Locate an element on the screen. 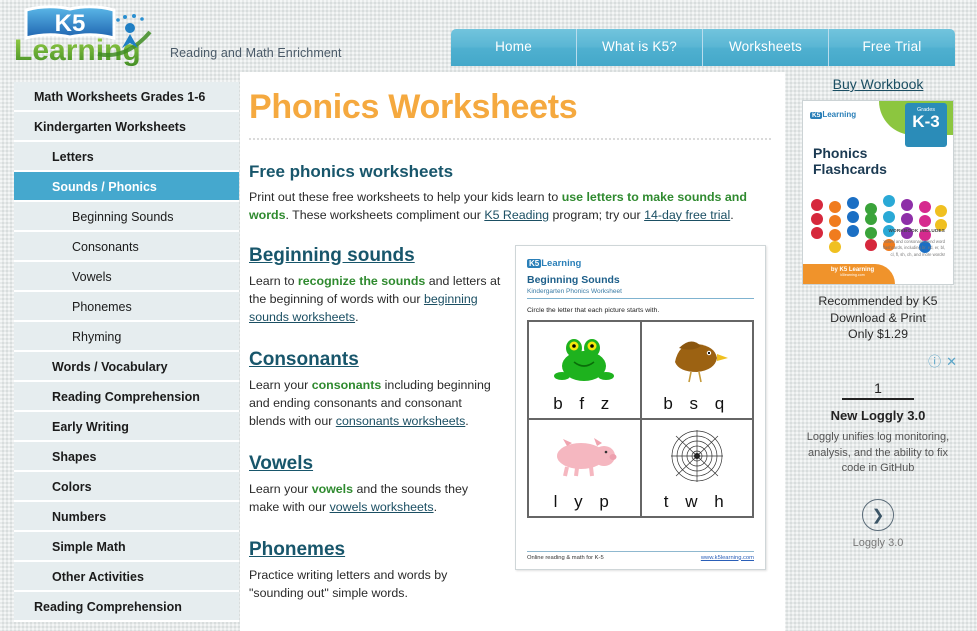 The image size is (977, 631). cover-title: Phonics Flashcards is located at coordinates (850, 161).